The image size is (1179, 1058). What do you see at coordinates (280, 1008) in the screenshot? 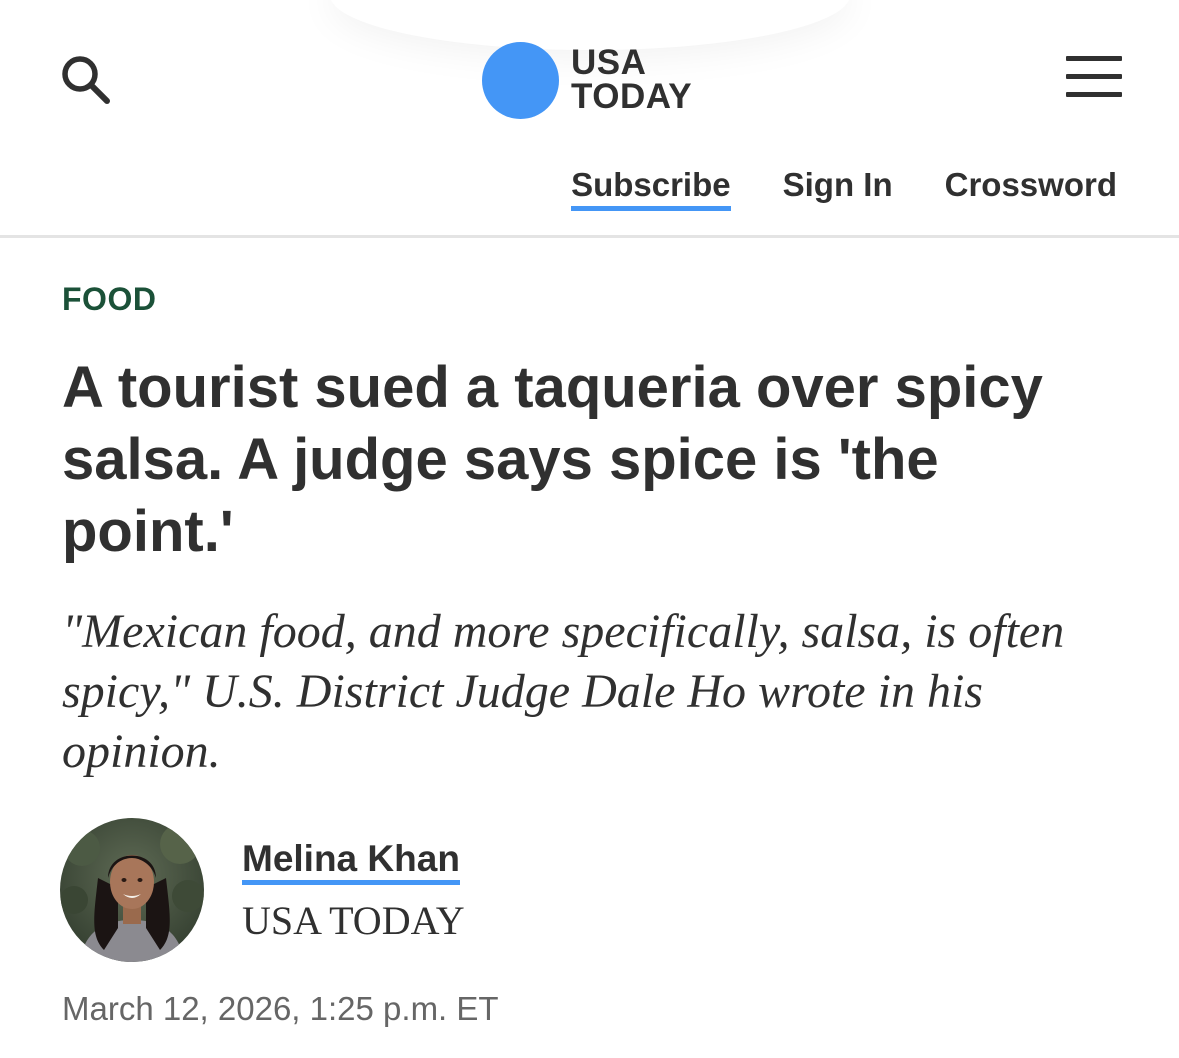
I see `article-timestamp: March 12, 2026, 1:25 p.m. ET` at bounding box center [280, 1008].